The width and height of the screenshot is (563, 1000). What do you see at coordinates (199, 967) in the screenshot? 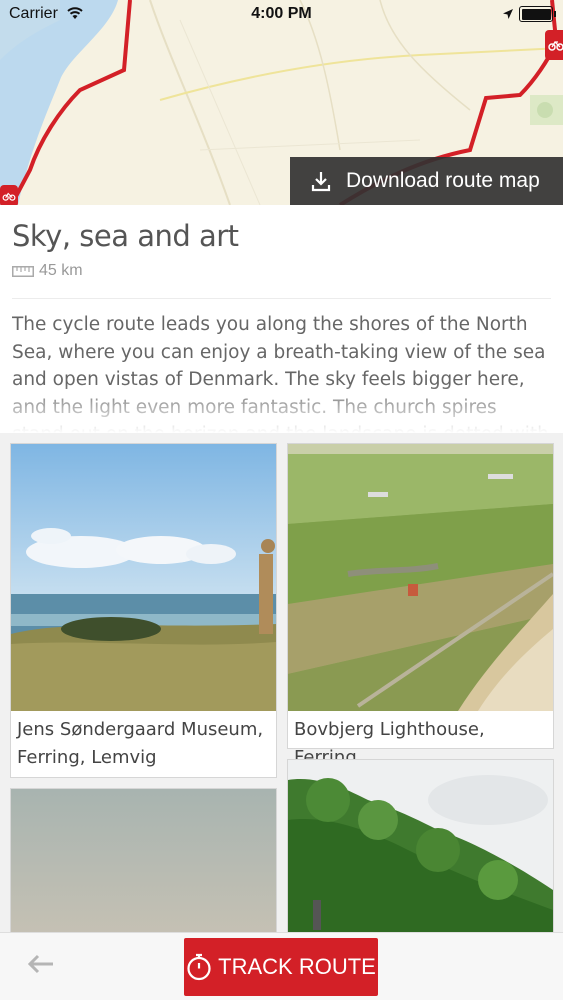
I see `stopwatch-icon` at bounding box center [199, 967].